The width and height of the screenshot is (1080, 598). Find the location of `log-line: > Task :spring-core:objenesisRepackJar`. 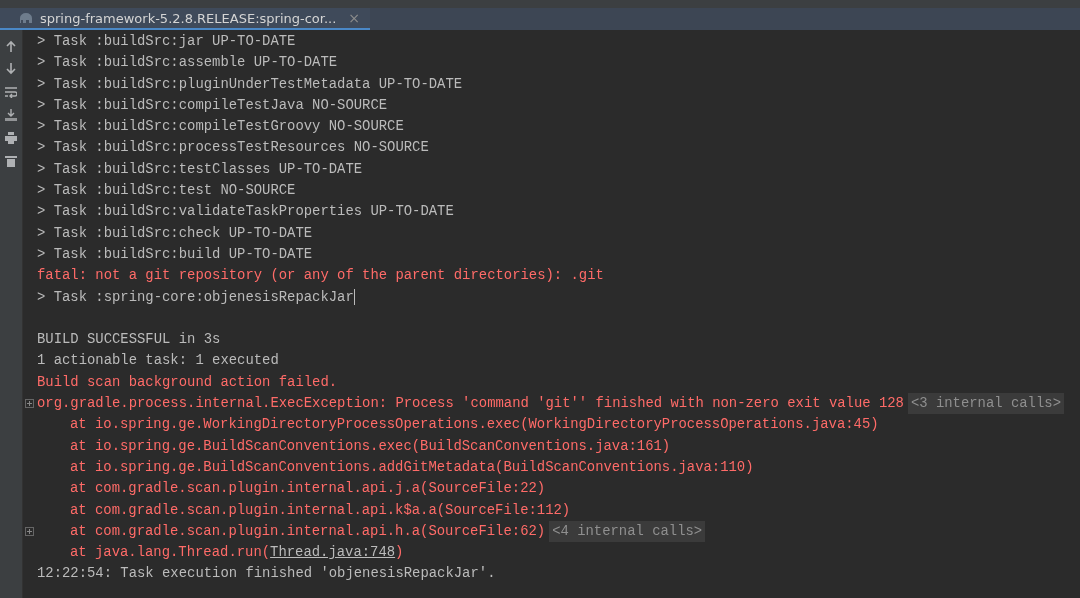

log-line: > Task :spring-core:objenesisRepackJar is located at coordinates (195, 297).